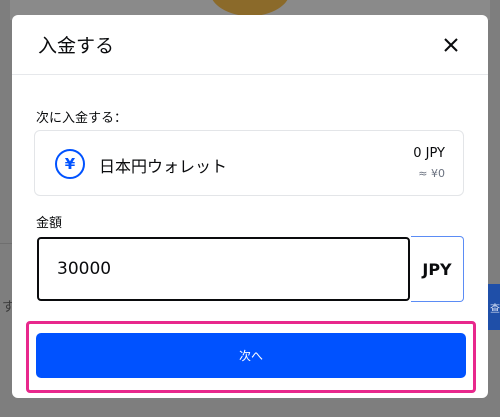 Image resolution: width=500 pixels, height=417 pixels. Describe the element at coordinates (76, 46) in the screenshot. I see `modal-title: 入金する` at that location.